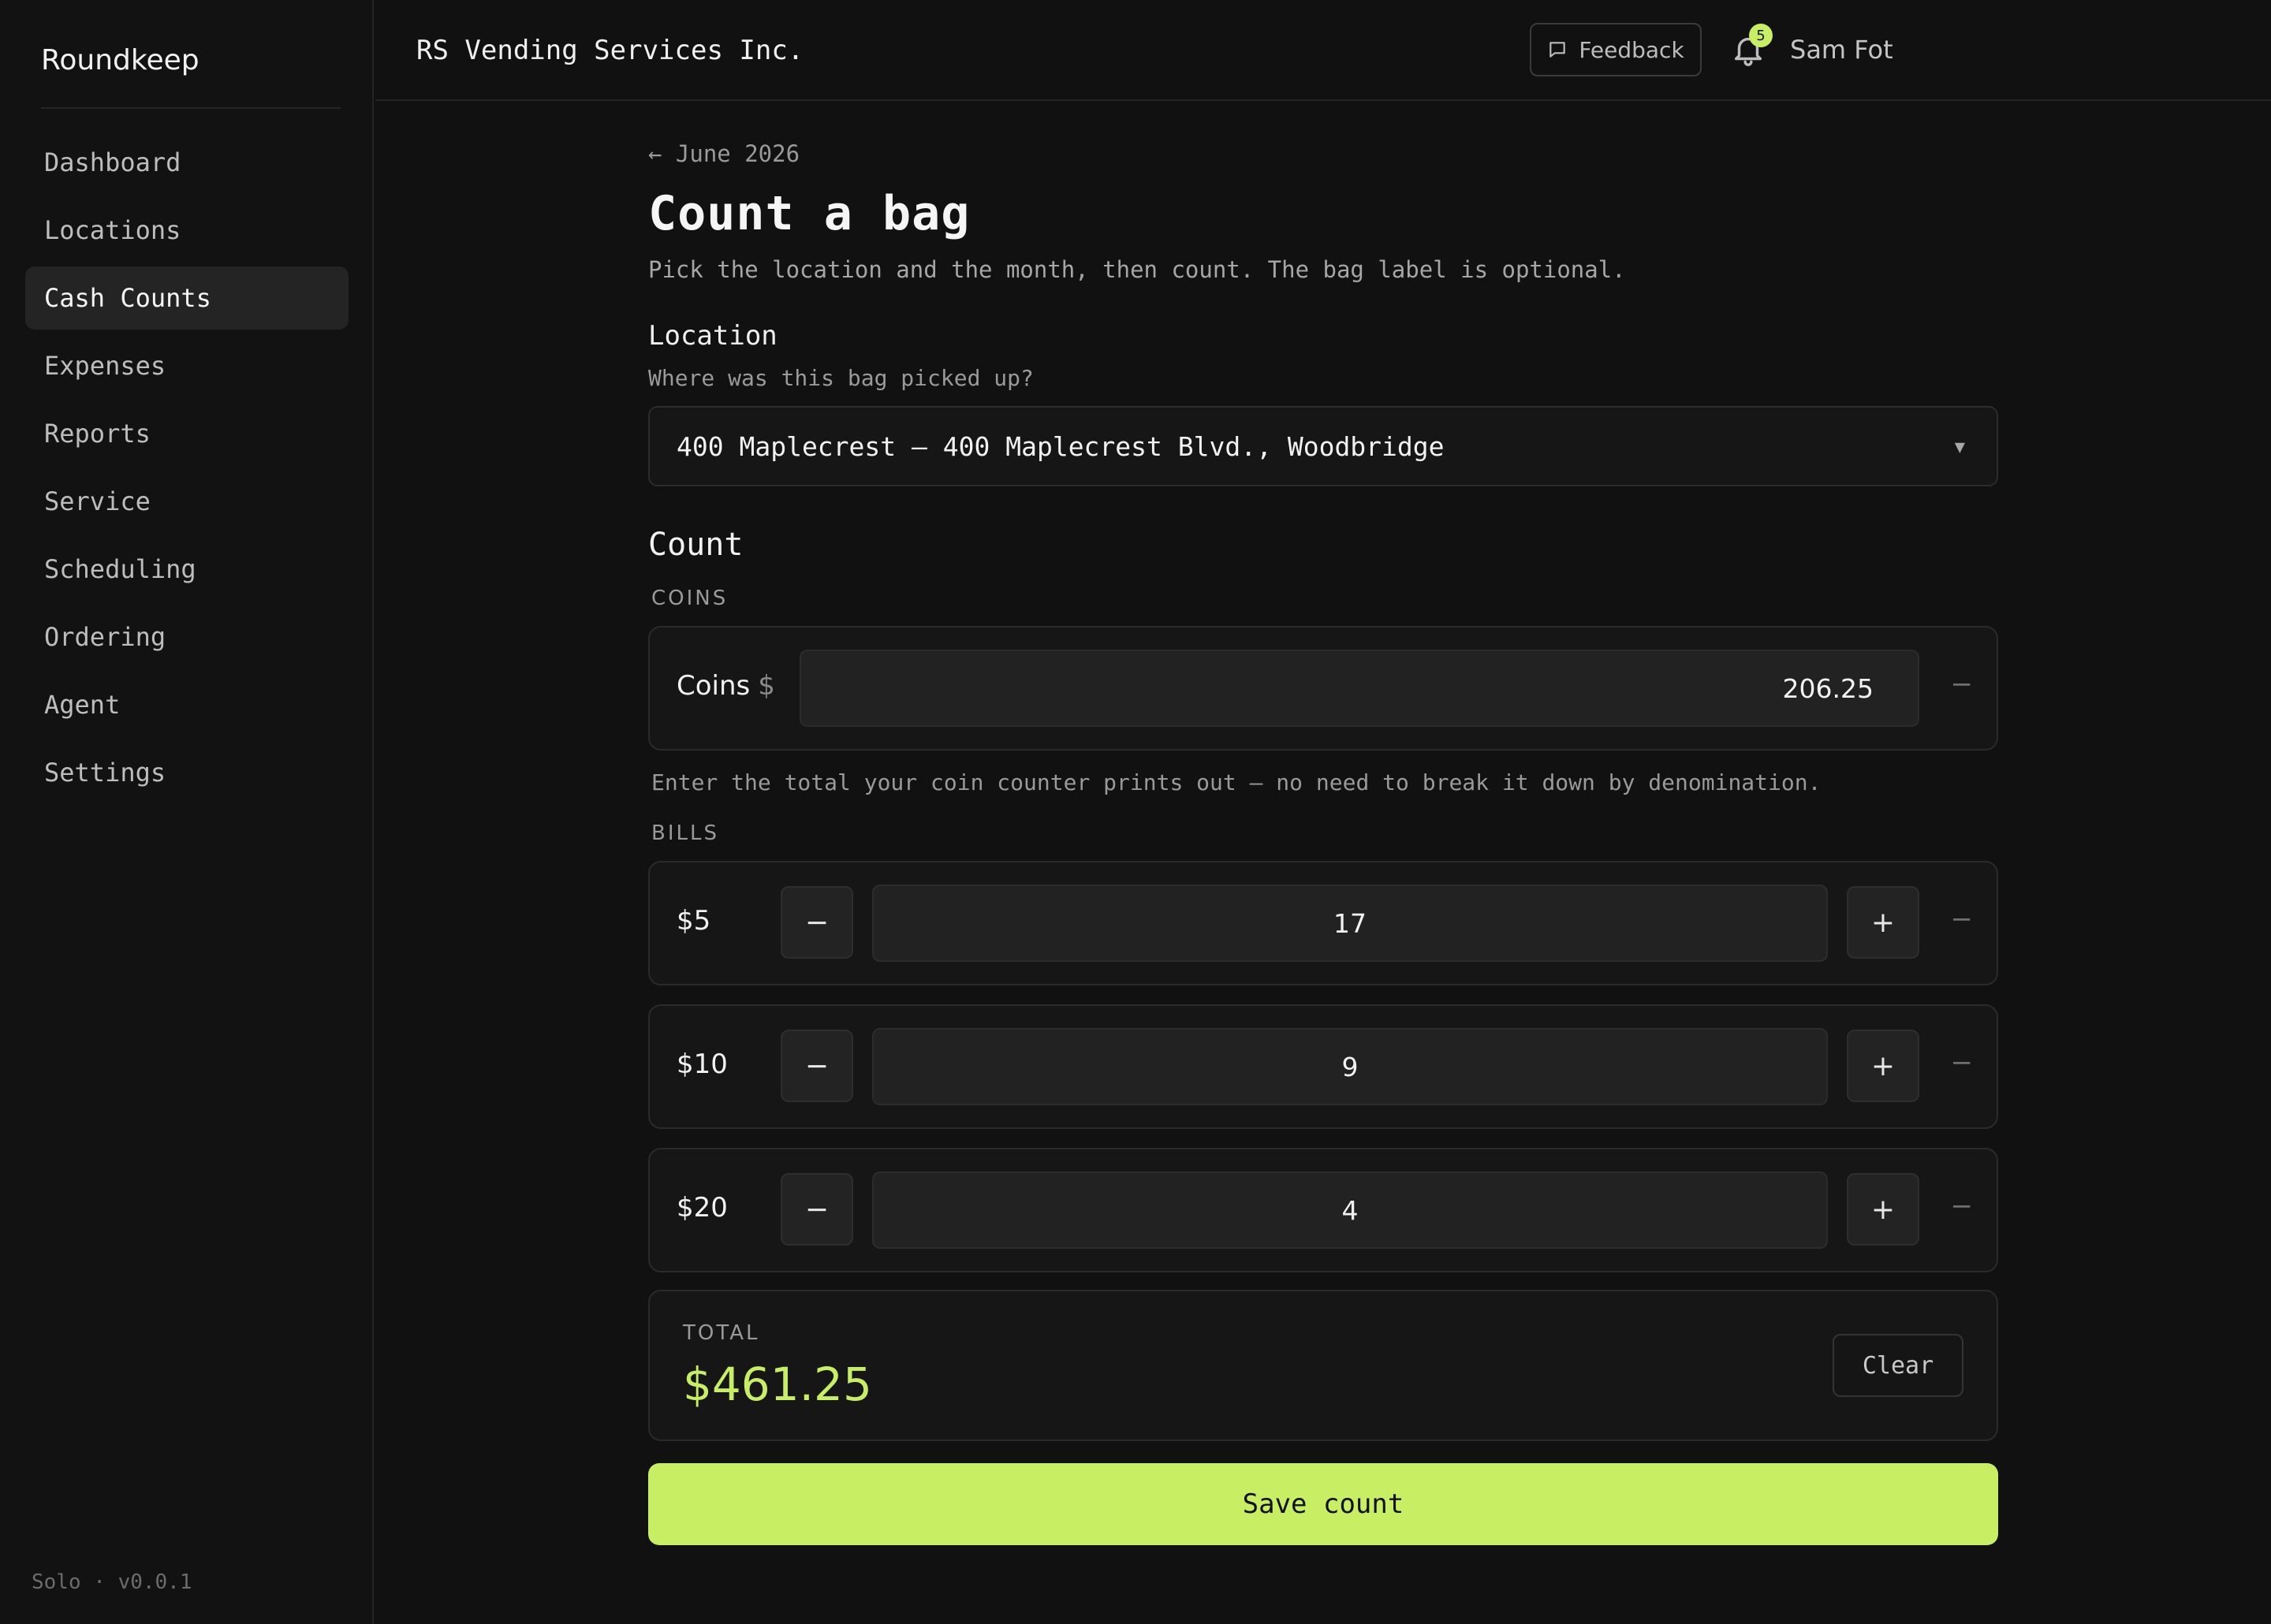 The height and width of the screenshot is (1624, 2271). I want to click on sidebar-item-reports: Reports, so click(187, 433).